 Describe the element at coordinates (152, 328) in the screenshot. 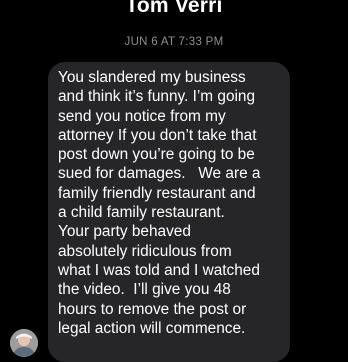

I see `message-line: legal action will commence.` at that location.